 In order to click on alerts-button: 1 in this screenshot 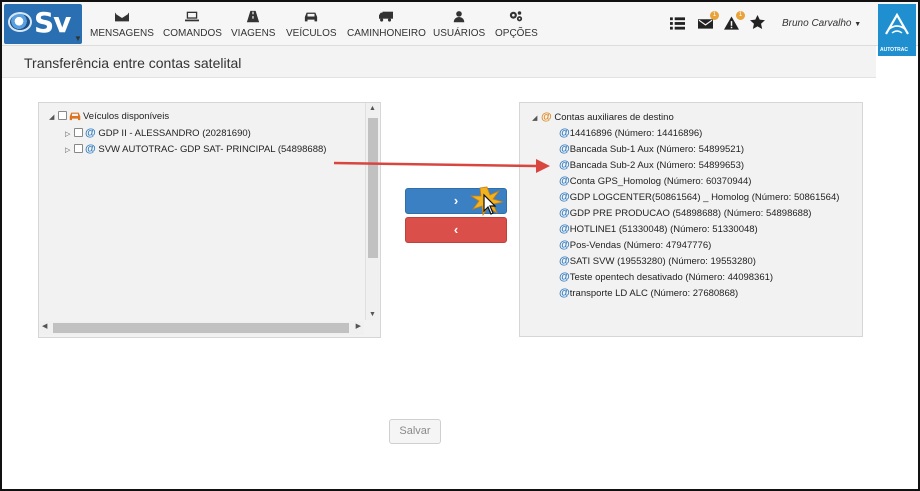, I will do `click(734, 21)`.